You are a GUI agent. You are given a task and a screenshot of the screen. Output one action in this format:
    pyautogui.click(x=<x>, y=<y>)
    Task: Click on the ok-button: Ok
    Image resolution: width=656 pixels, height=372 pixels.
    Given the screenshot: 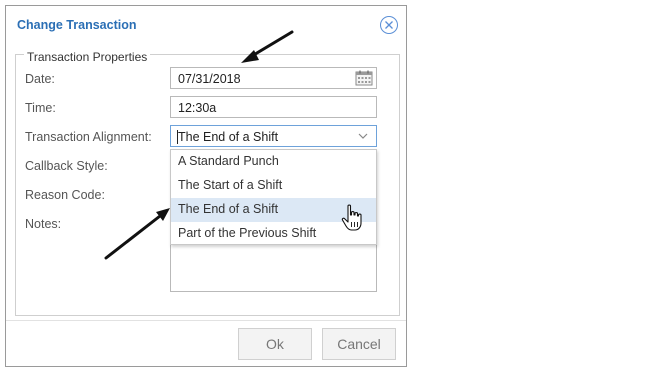 What is the action you would take?
    pyautogui.click(x=275, y=344)
    